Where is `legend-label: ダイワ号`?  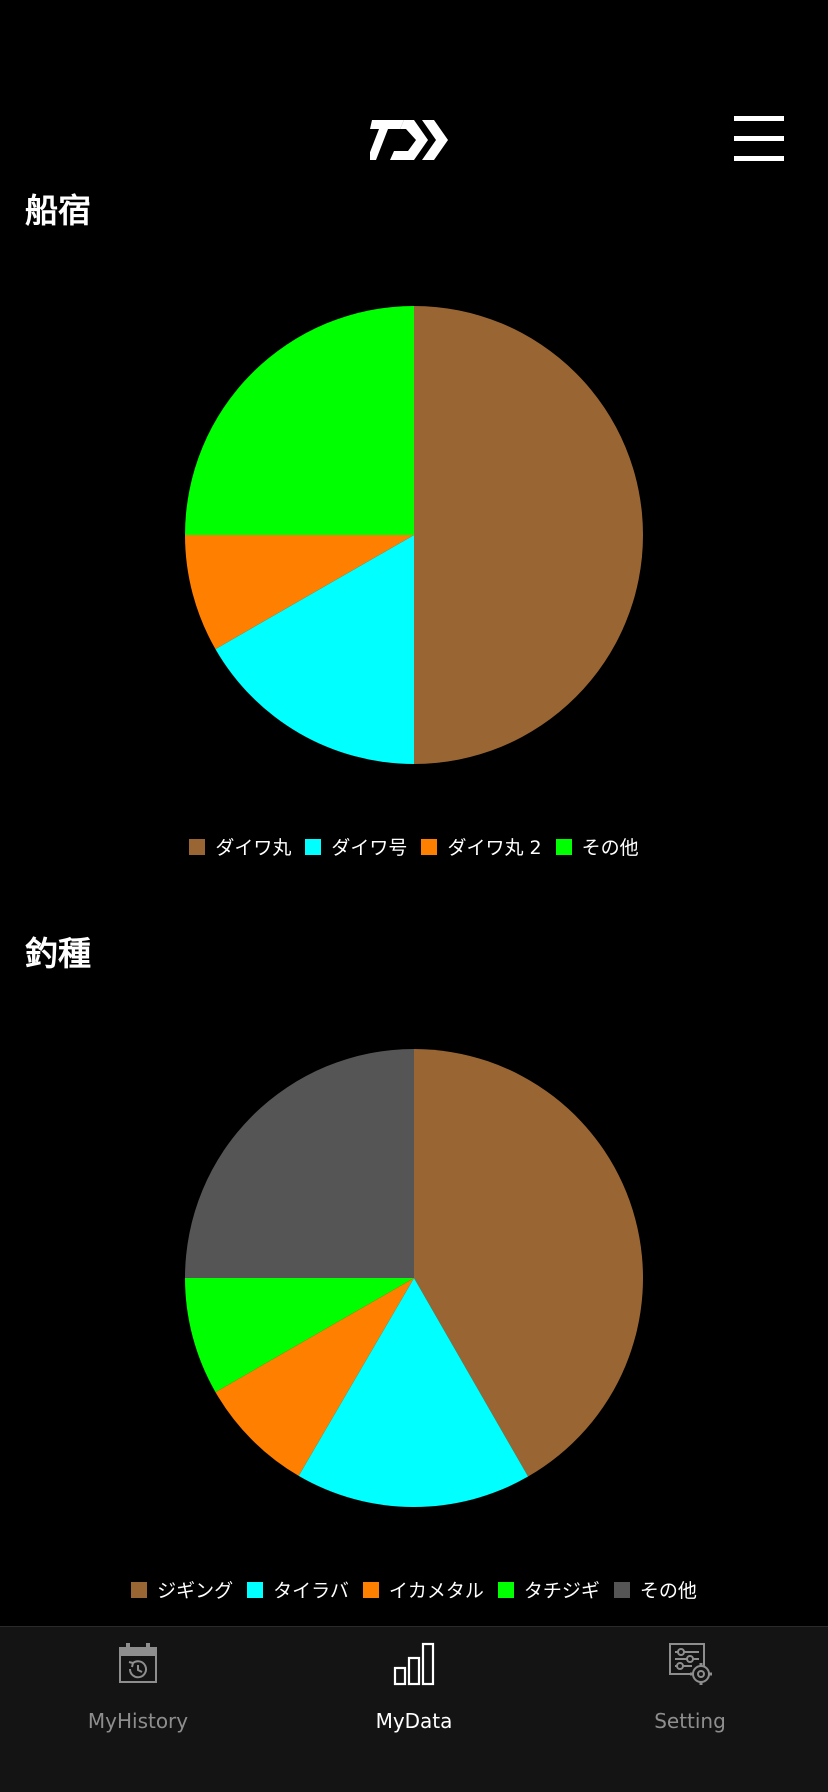
legend-label: ダイワ号 is located at coordinates (369, 848).